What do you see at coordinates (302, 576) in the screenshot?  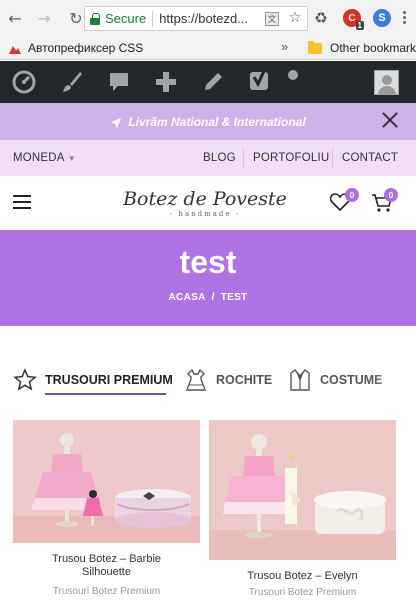 I see `product-title: Trusou Botez – Evelyn` at bounding box center [302, 576].